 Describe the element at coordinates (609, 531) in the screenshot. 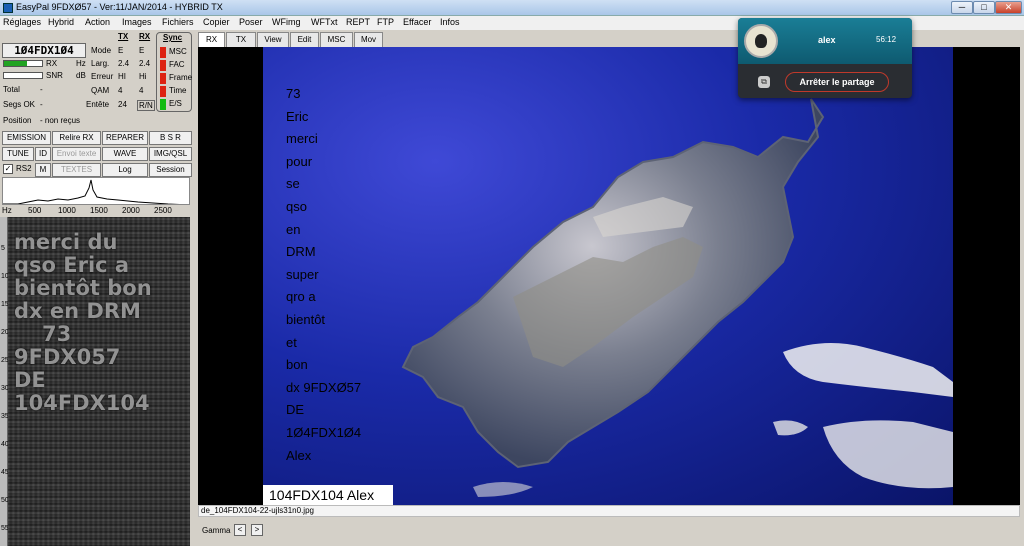

I see `gamma-bar: Gamma < >` at that location.